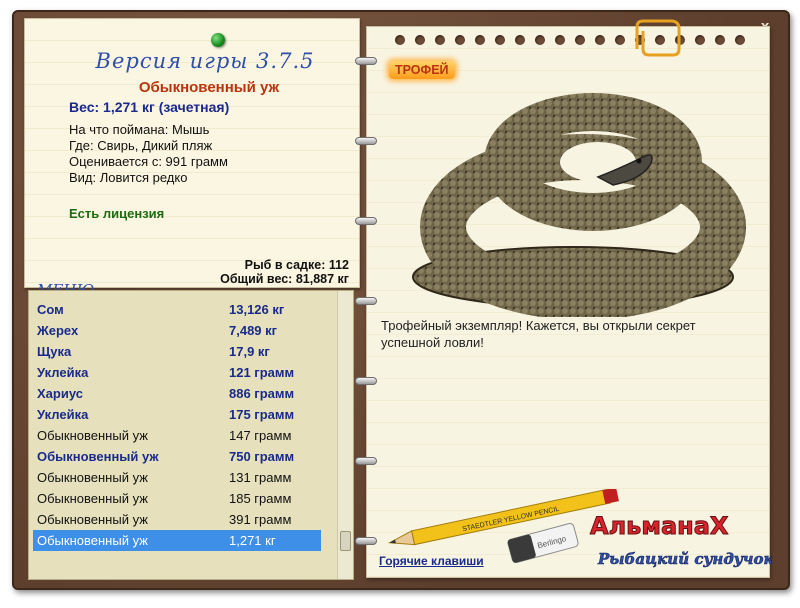 The height and width of the screenshot is (608, 800). What do you see at coordinates (543, 543) in the screenshot?
I see `eraser-image: Berlingo` at bounding box center [543, 543].